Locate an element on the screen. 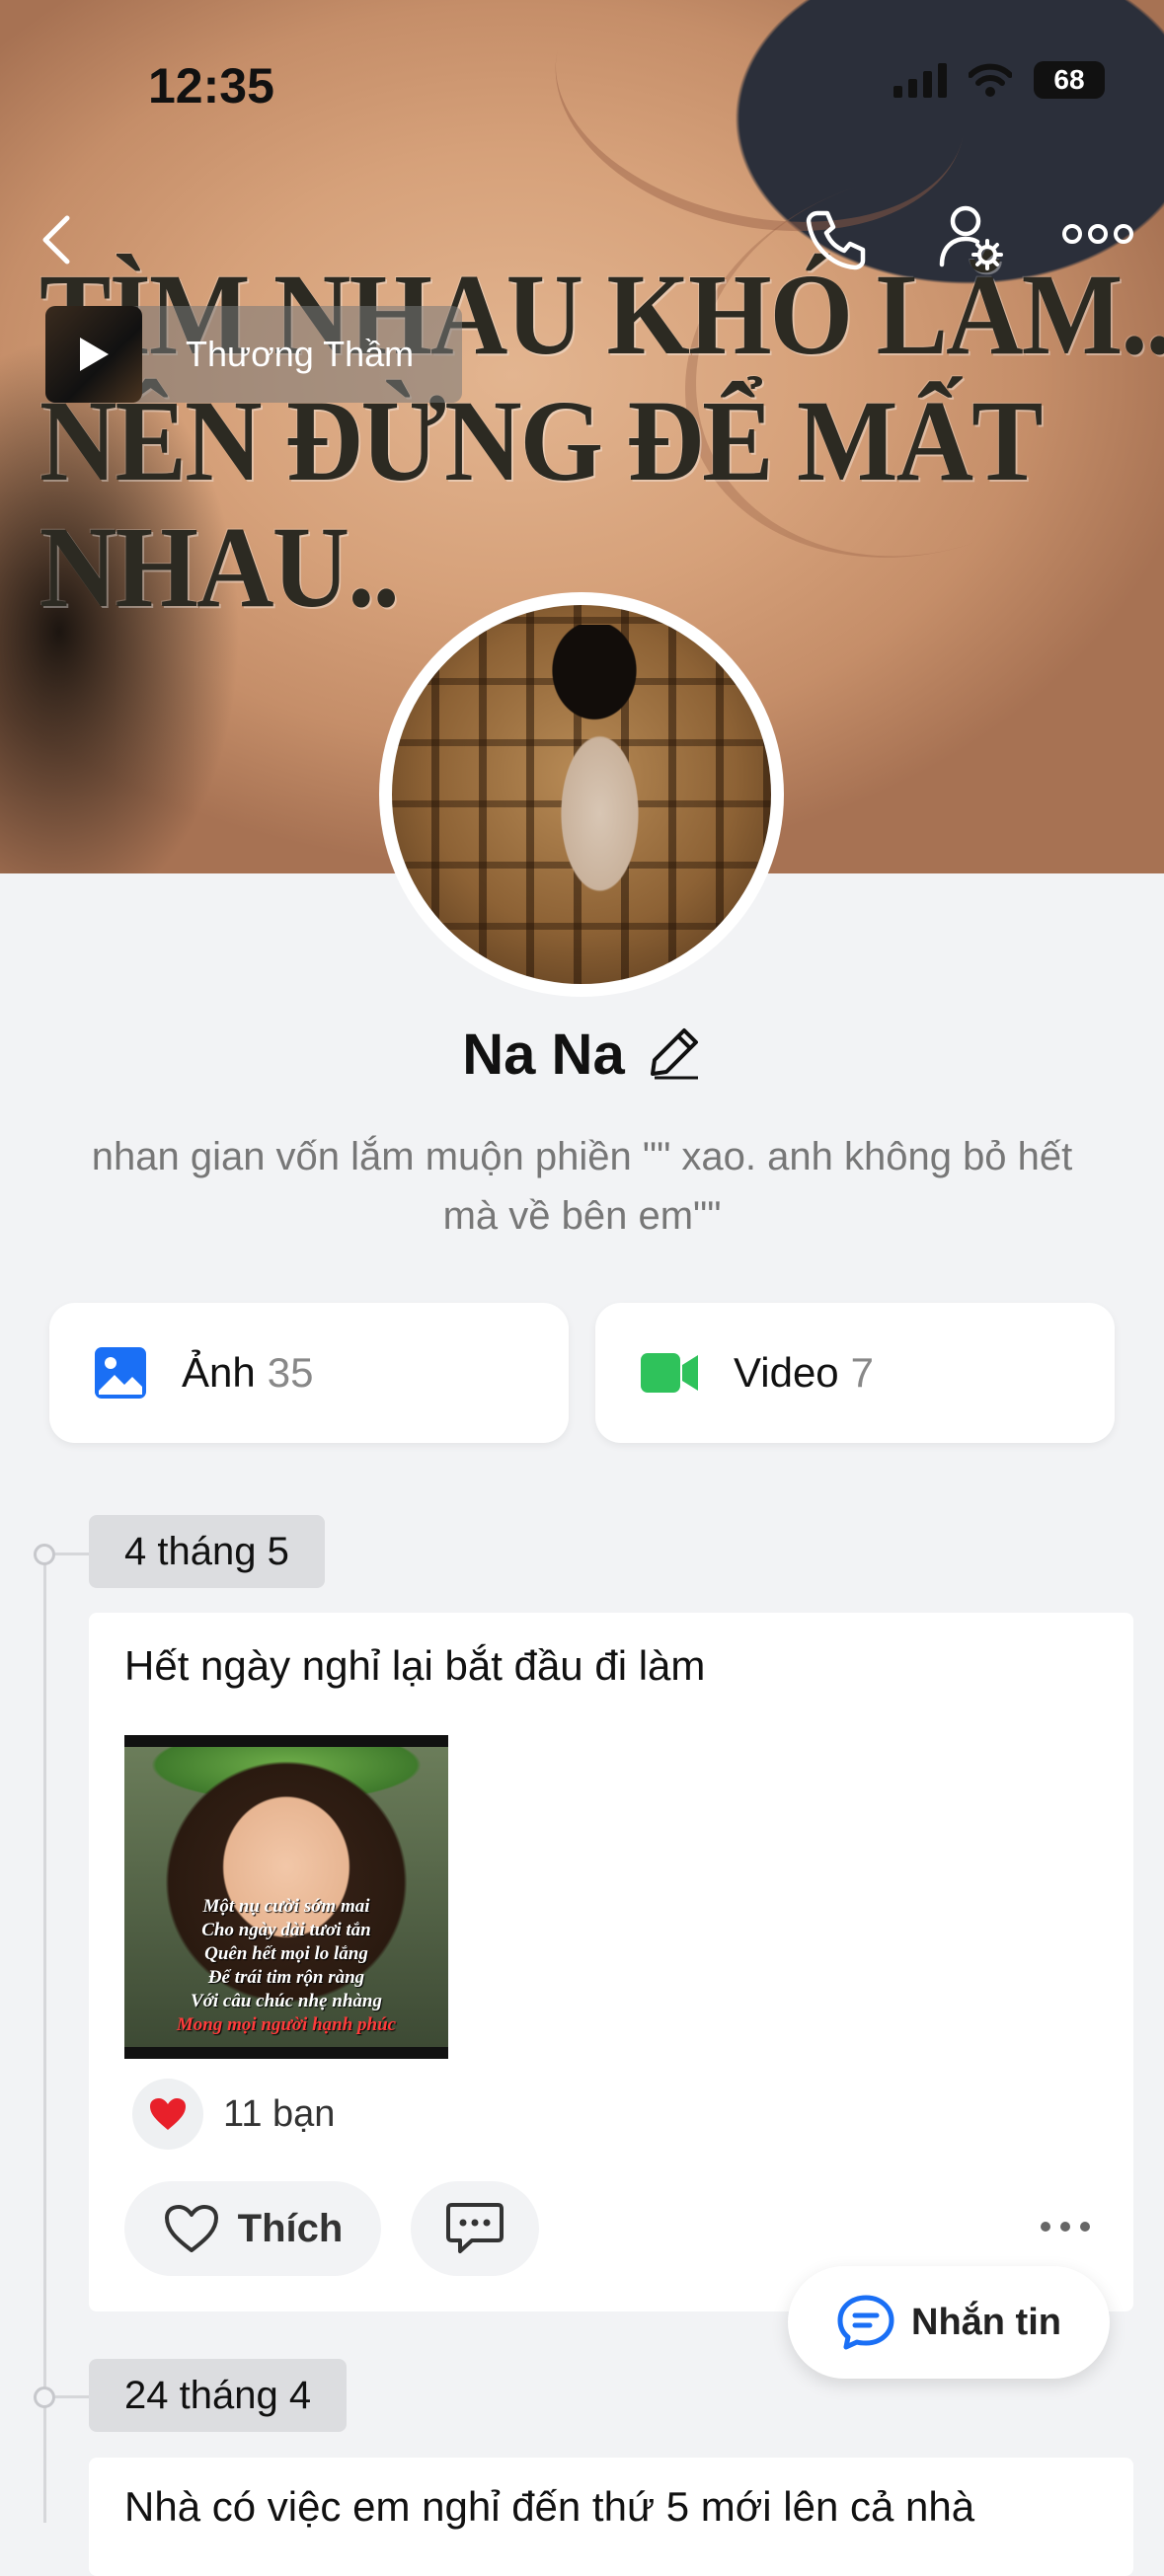 Image resolution: width=1164 pixels, height=2576 pixels. more-options-button is located at coordinates (1097, 234).